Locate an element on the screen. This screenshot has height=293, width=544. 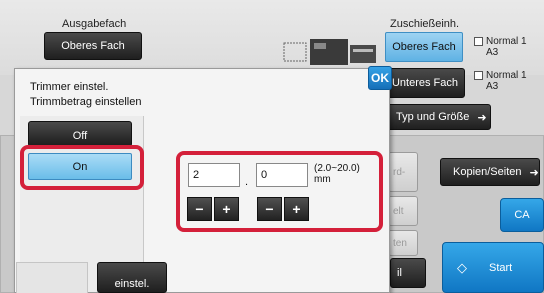
settings-button: einstel. is located at coordinates (132, 277).